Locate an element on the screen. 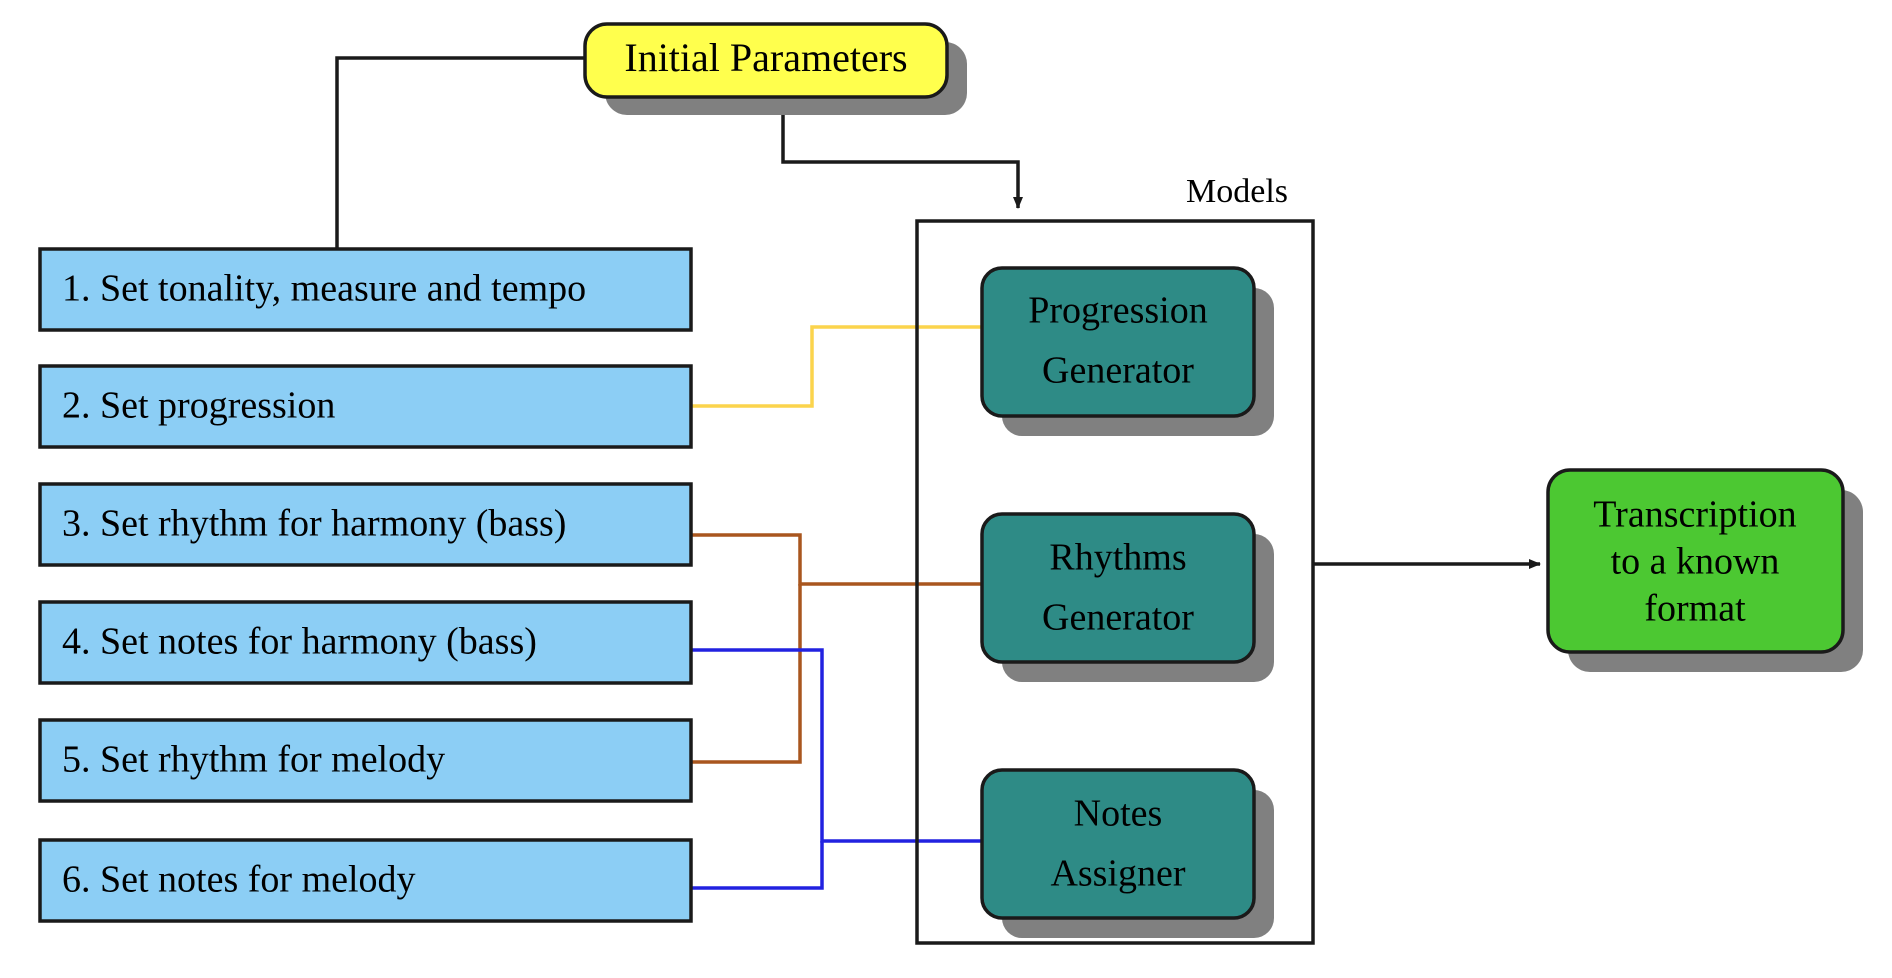 Image resolution: width=1892 pixels, height=978 pixels. rhythms-generator-node: Rhythms Generator is located at coordinates (1127, 597).